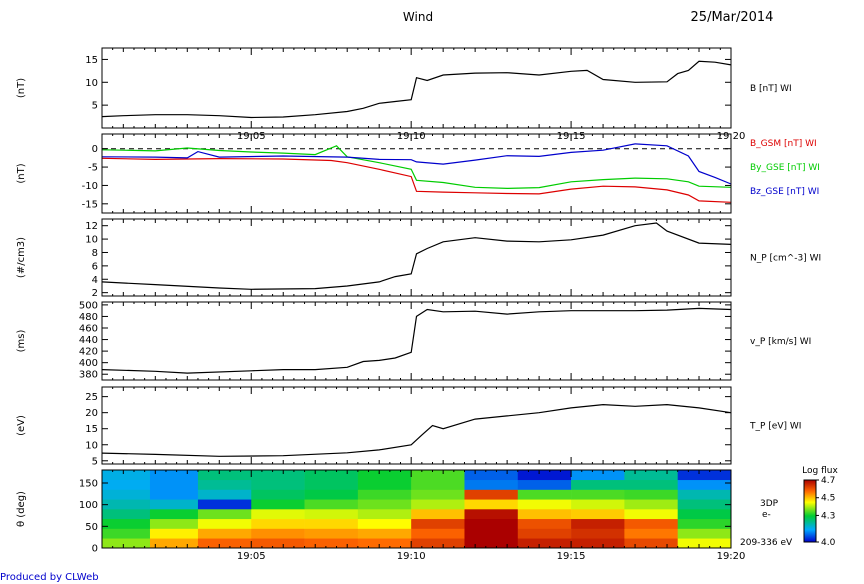 The width and height of the screenshot is (864, 584). I want to click on legend-label-2-3: Bz_GSE [nT] WI, so click(784, 192).